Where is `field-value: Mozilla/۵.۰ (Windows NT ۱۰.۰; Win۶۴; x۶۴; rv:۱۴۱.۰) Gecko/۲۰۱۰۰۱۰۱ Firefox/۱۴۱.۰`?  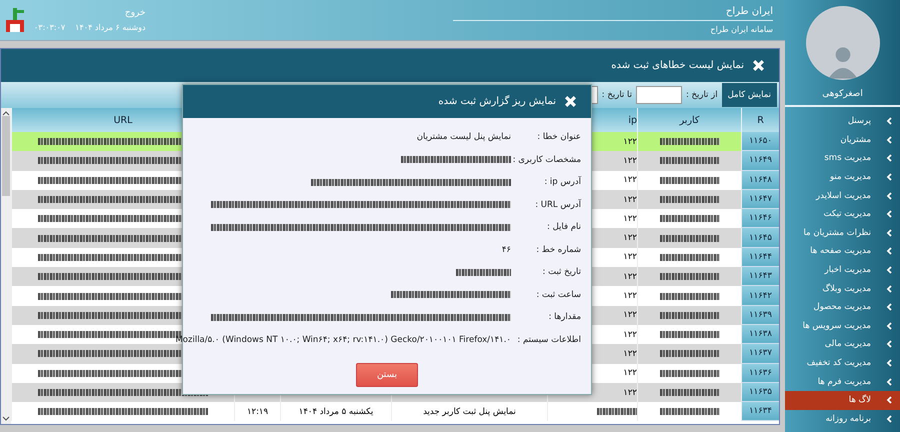 field-value: Mozilla/۵.۰ (Windows NT ۱۰.۰; Win۶۴; x۶۴; rv:۱۴۱.۰) Gecko/۲۰۱۰۰۱۰۱ Firefox/۱۴۱.۰ is located at coordinates (343, 339).